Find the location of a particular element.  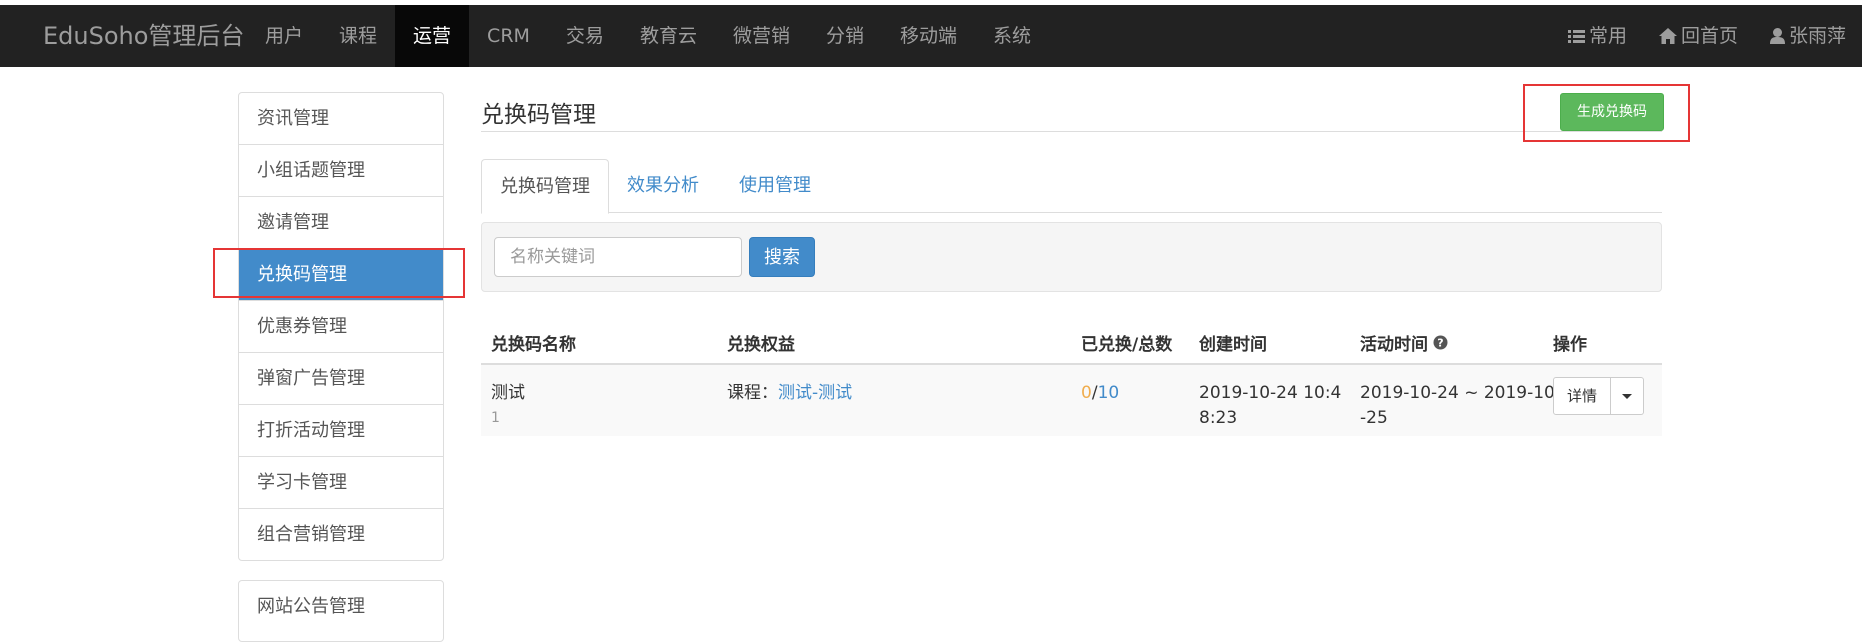

total-count-link: 10 is located at coordinates (1109, 393).